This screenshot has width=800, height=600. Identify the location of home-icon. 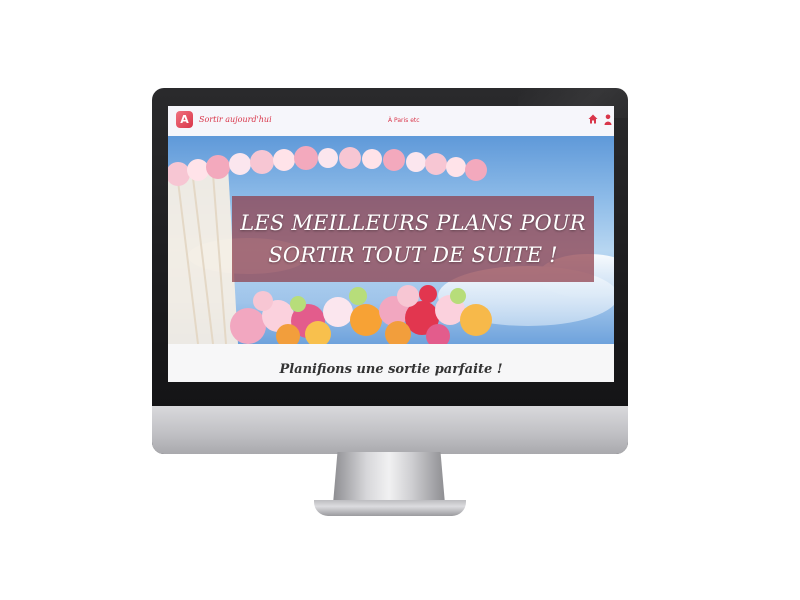
(593, 119).